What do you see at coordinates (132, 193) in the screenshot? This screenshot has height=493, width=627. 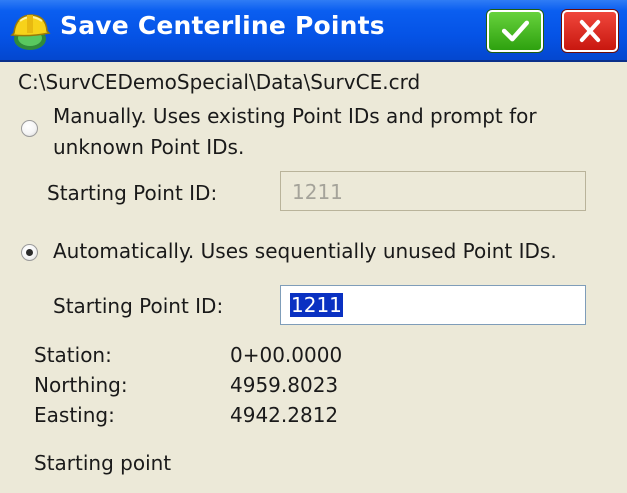 I see `manual-starting-id-label: Starting Point ID:` at bounding box center [132, 193].